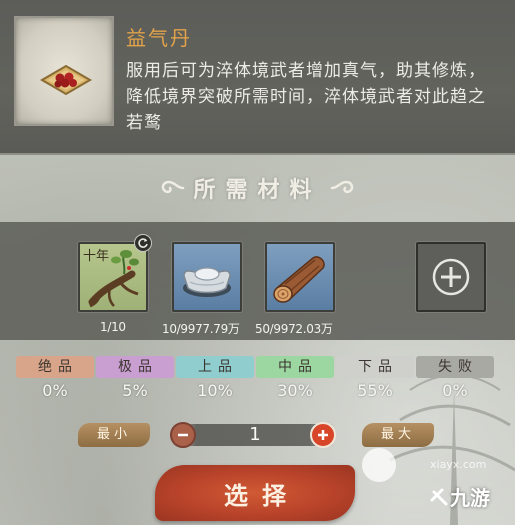  Describe the element at coordinates (113, 327) in the screenshot. I see `material-count-herb: 1/10` at that location.